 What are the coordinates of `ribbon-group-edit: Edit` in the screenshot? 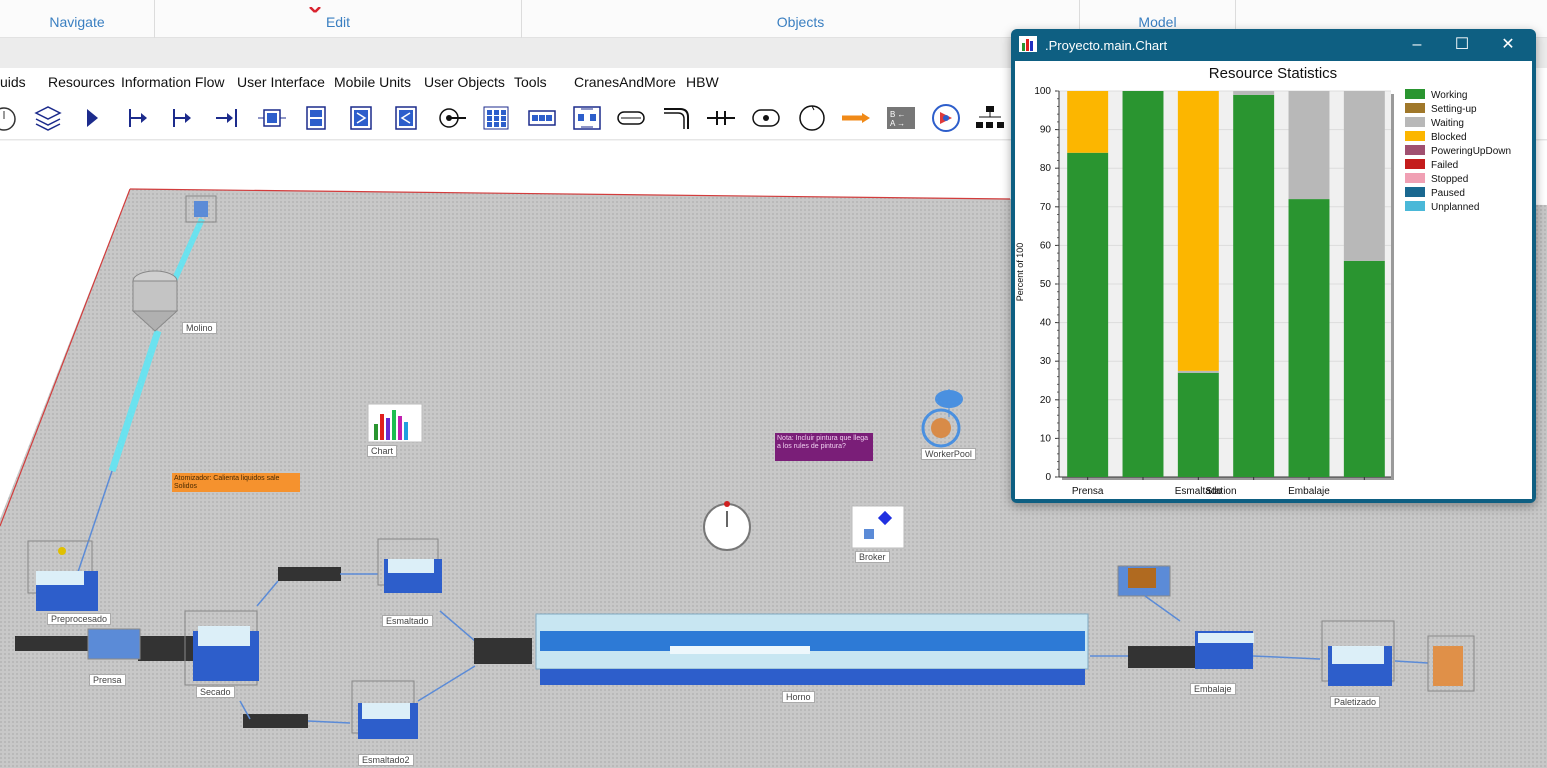 It's located at (338, 19).